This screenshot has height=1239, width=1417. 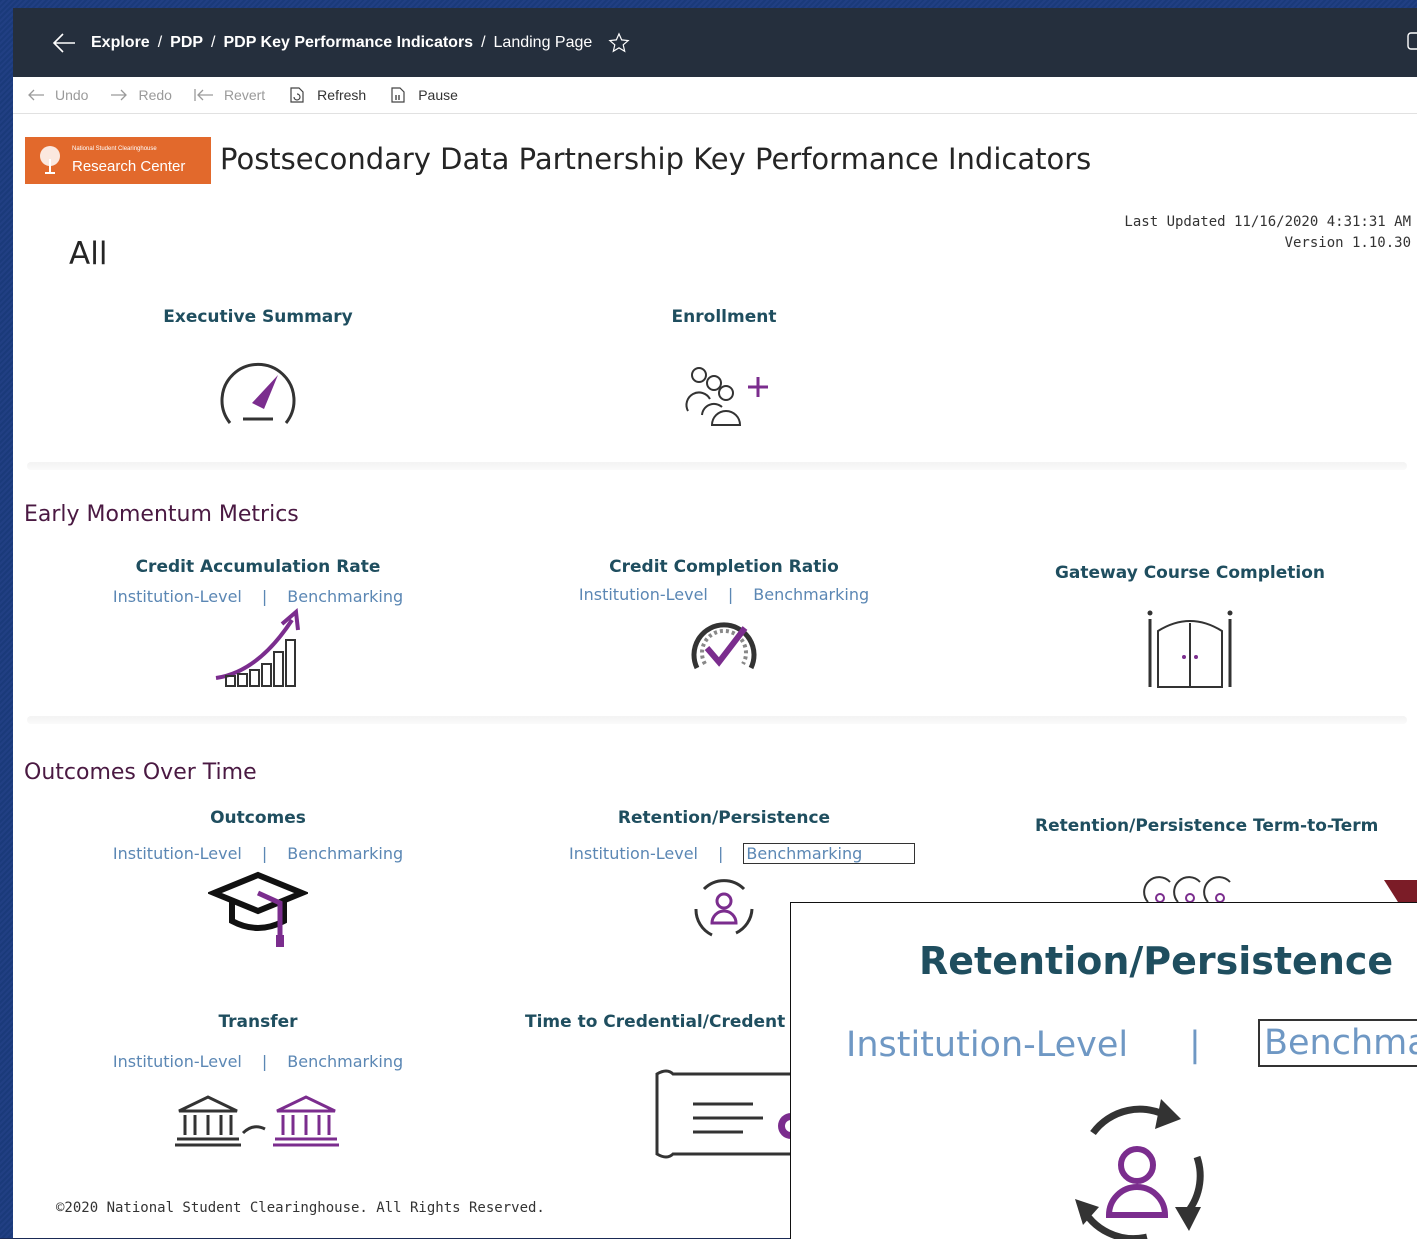 I want to click on card-title: Retention/Persistence, so click(x=724, y=818).